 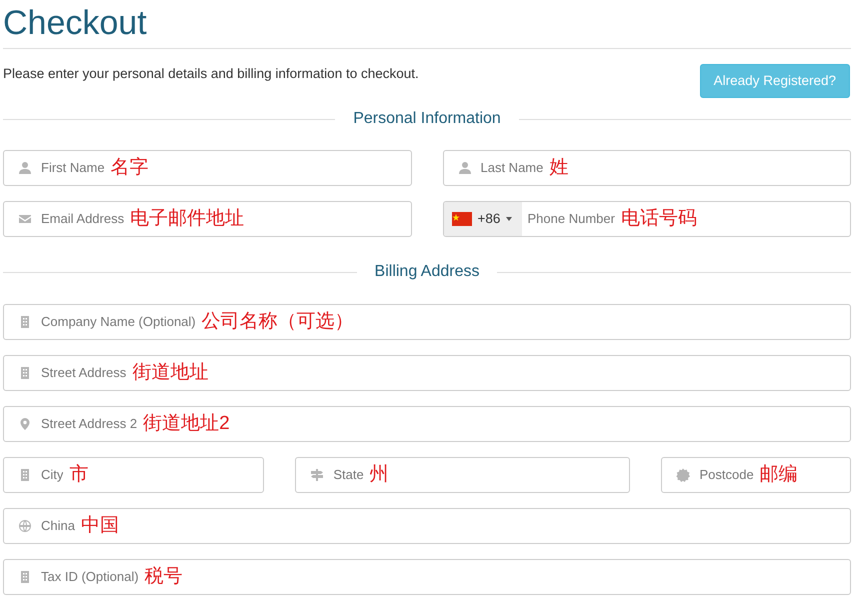 I want to click on text-input: Last Name, so click(x=512, y=168).